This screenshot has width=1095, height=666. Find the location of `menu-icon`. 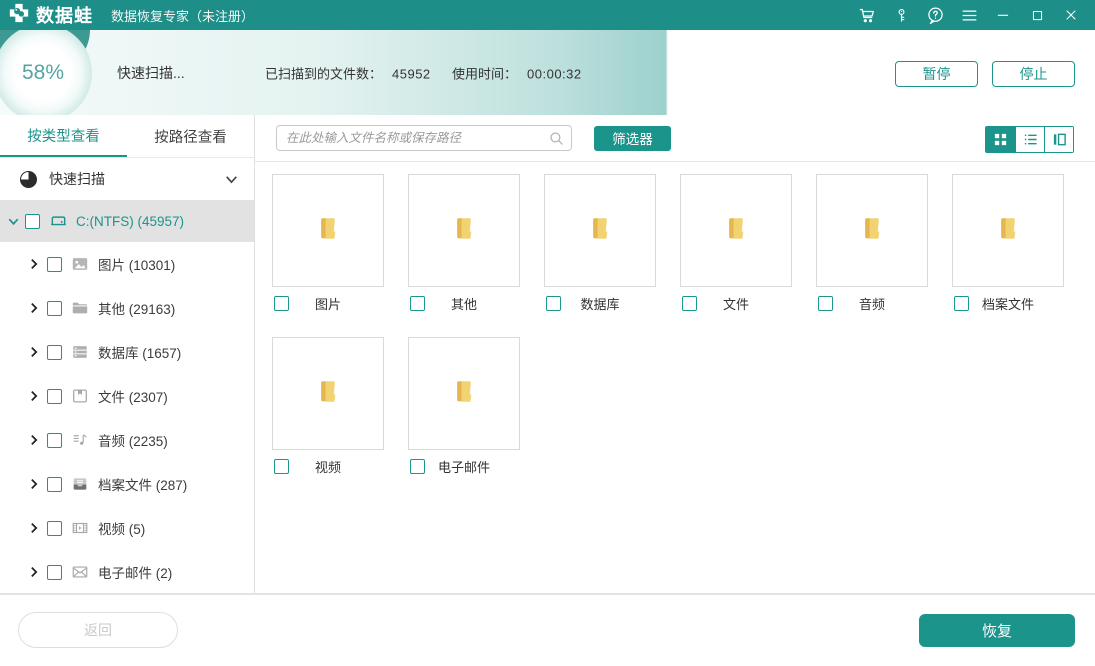

menu-icon is located at coordinates (969, 15).